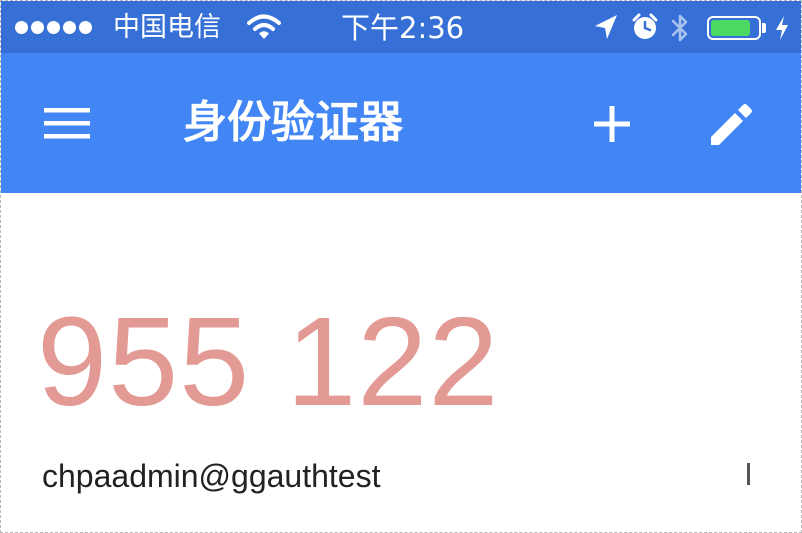  What do you see at coordinates (679, 28) in the screenshot?
I see `bluetooth-icon` at bounding box center [679, 28].